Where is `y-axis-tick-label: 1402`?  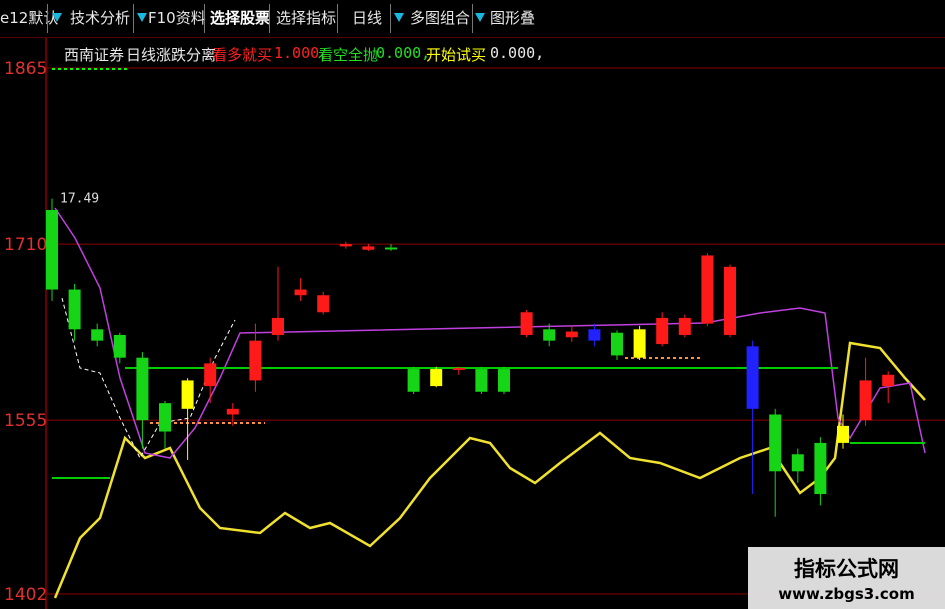 y-axis-tick-label: 1402 is located at coordinates (25, 595).